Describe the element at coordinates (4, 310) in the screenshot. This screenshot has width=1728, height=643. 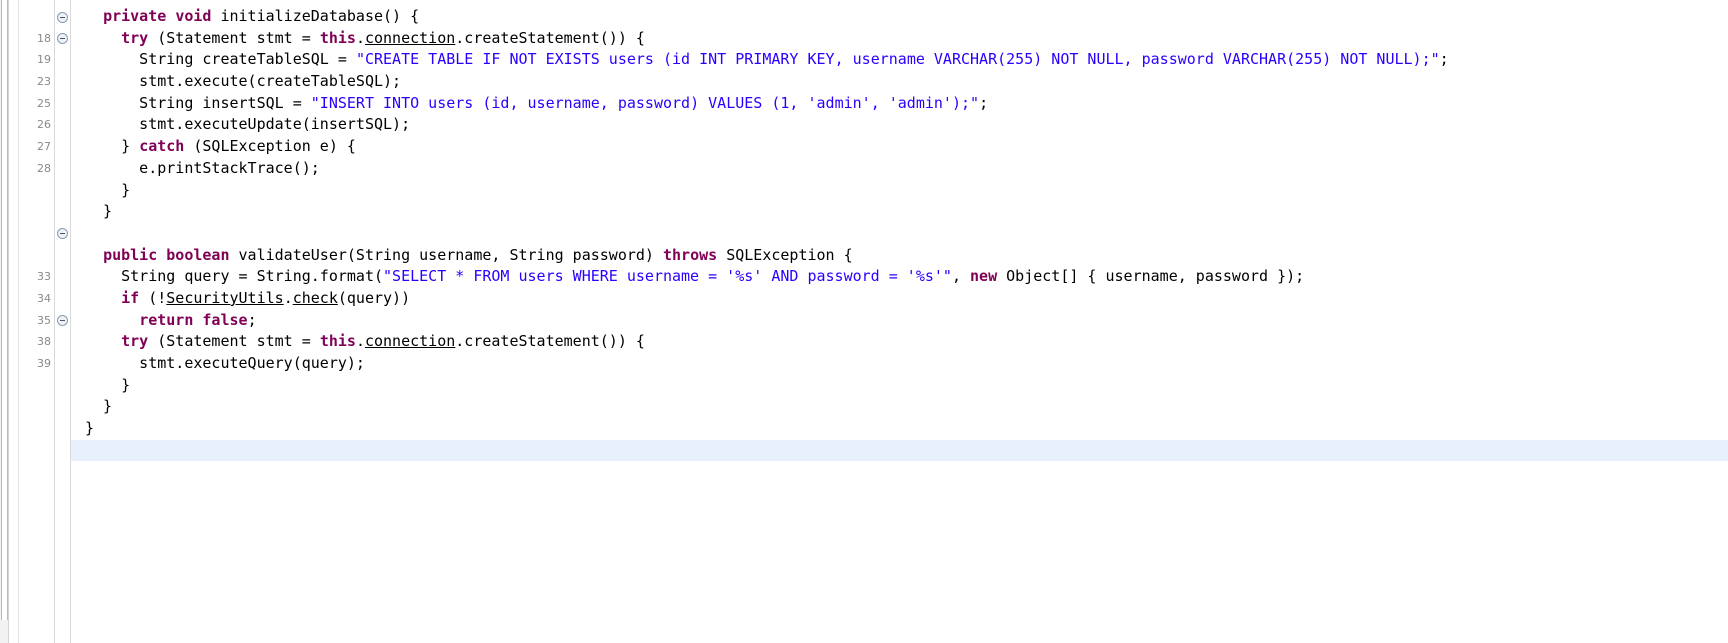
I see `overview-ruler-thumb` at that location.